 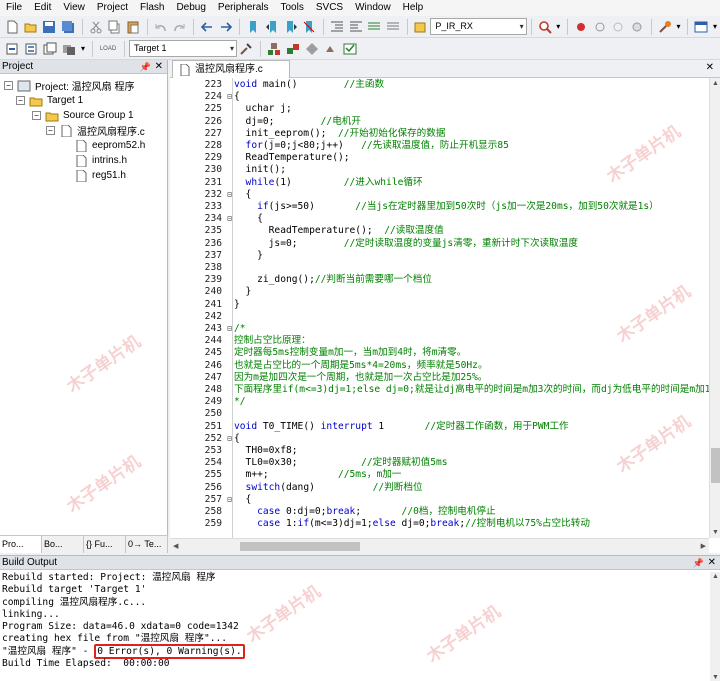 I want to click on find-combo: P_IR_RX ▾, so click(x=478, y=26).